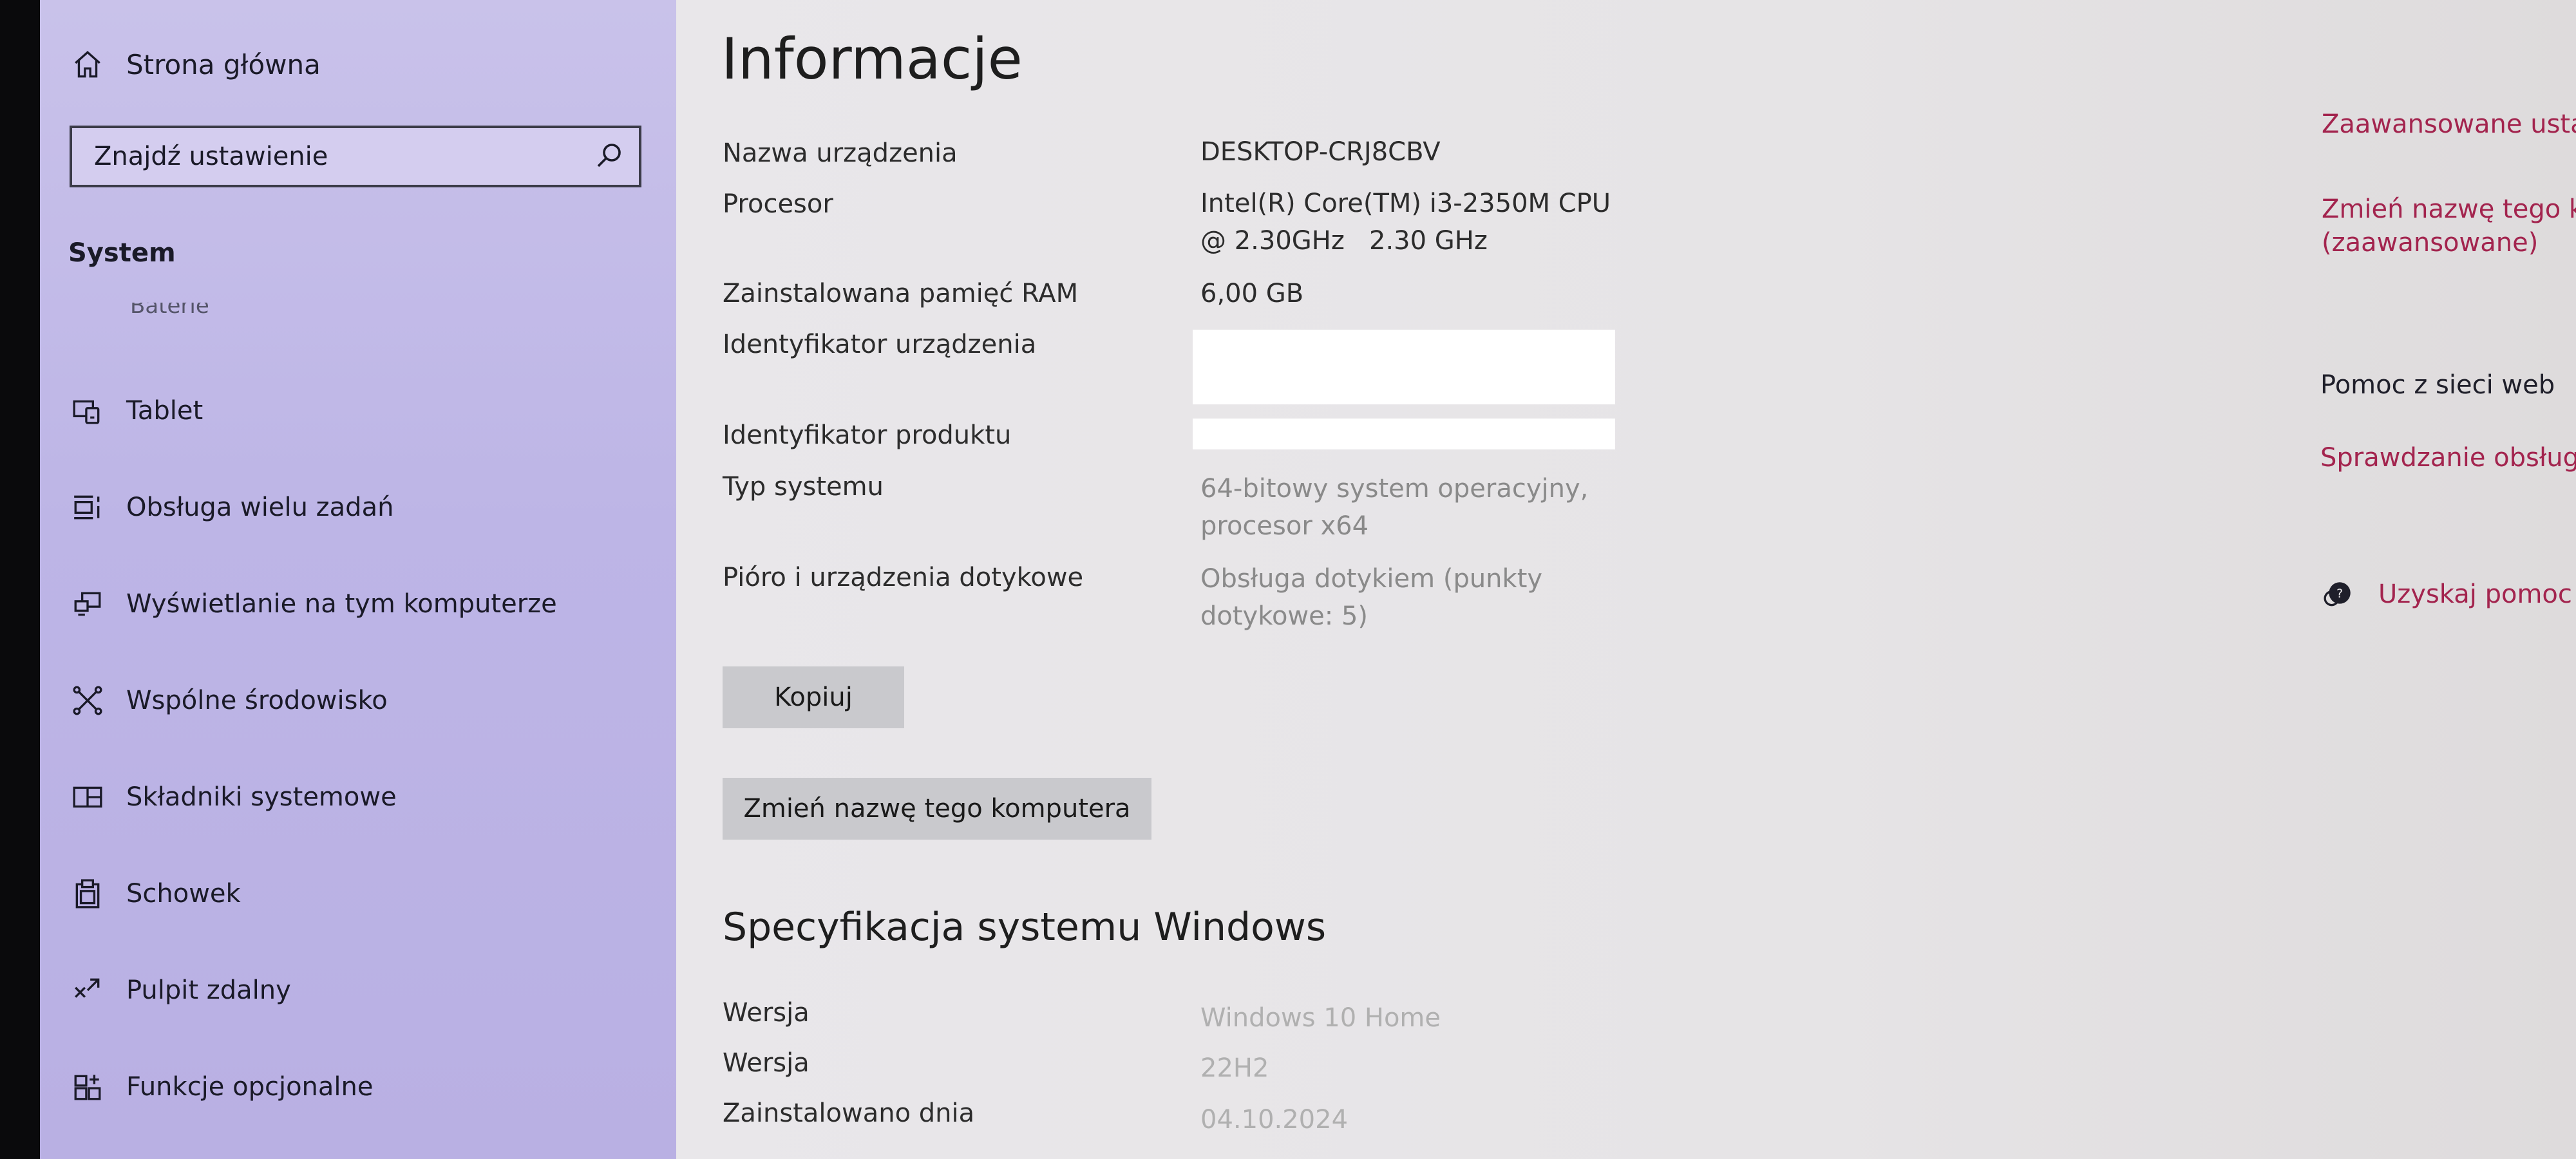 This screenshot has height=1159, width=2576. Describe the element at coordinates (804, 487) in the screenshot. I see `spec-label-system-type: Typ systemu` at that location.